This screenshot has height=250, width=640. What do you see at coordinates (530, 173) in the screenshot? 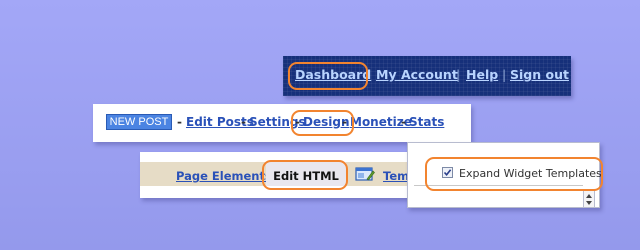
I see `expand-widget-label: Expand Widget Templates` at bounding box center [530, 173].